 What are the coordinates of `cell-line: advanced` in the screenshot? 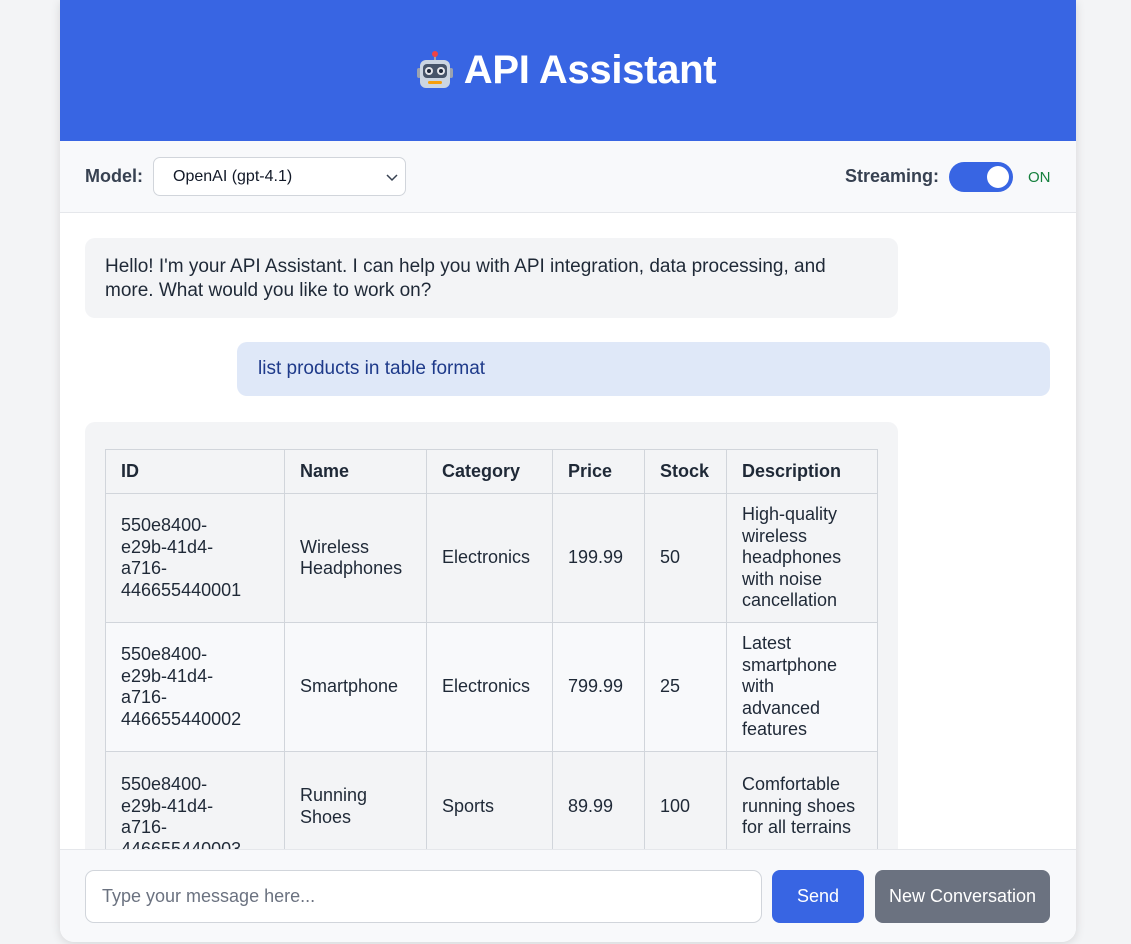 It's located at (781, 707).